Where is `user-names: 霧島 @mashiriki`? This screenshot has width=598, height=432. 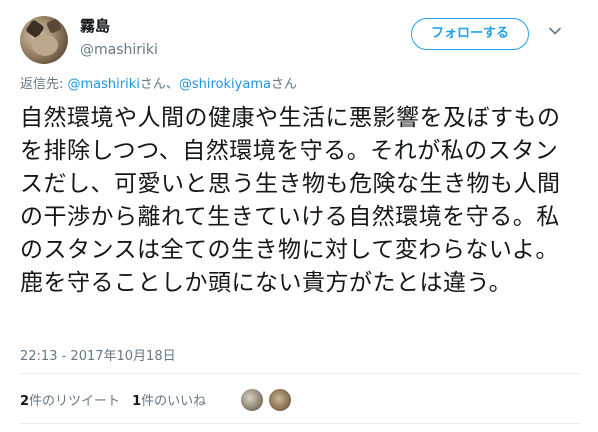
user-names: 霧島 @mashiriki is located at coordinates (119, 38).